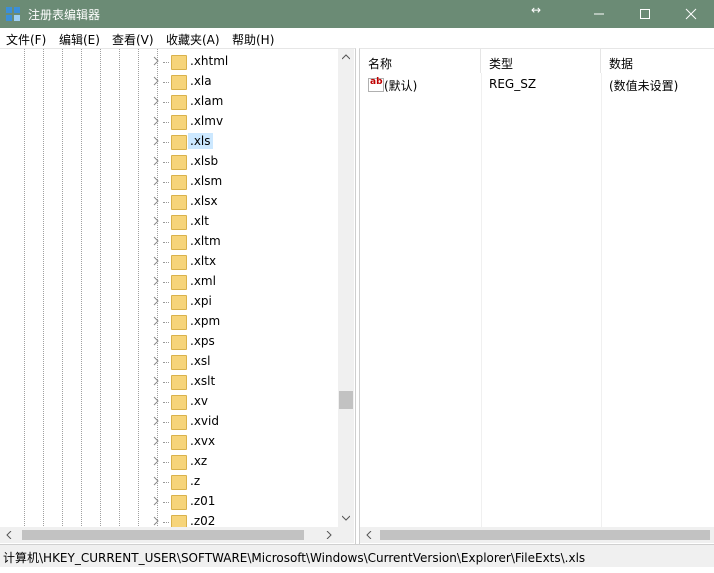  I want to click on tree-node: .xla, so click(170, 82).